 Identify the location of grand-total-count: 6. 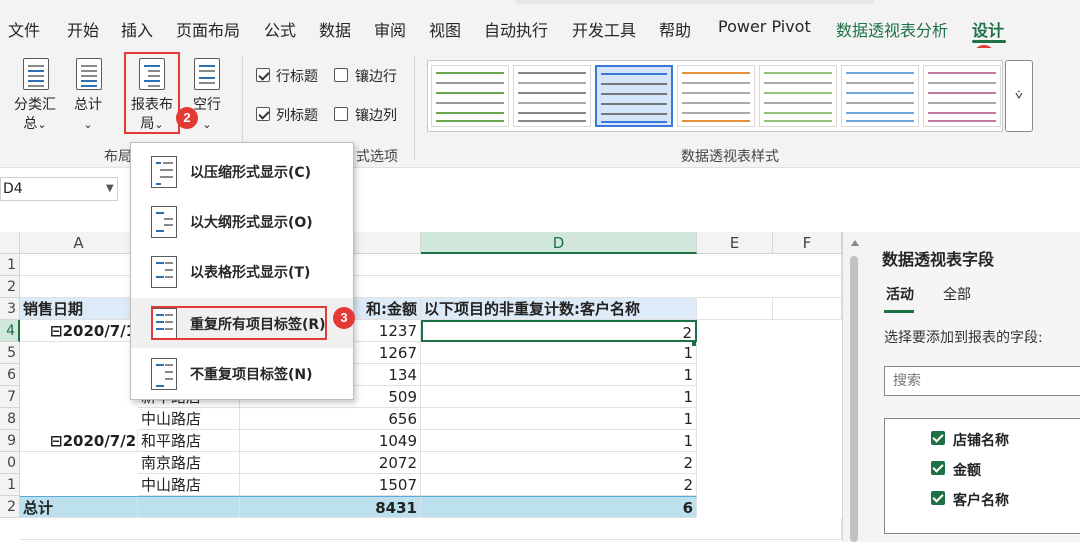
(559, 507).